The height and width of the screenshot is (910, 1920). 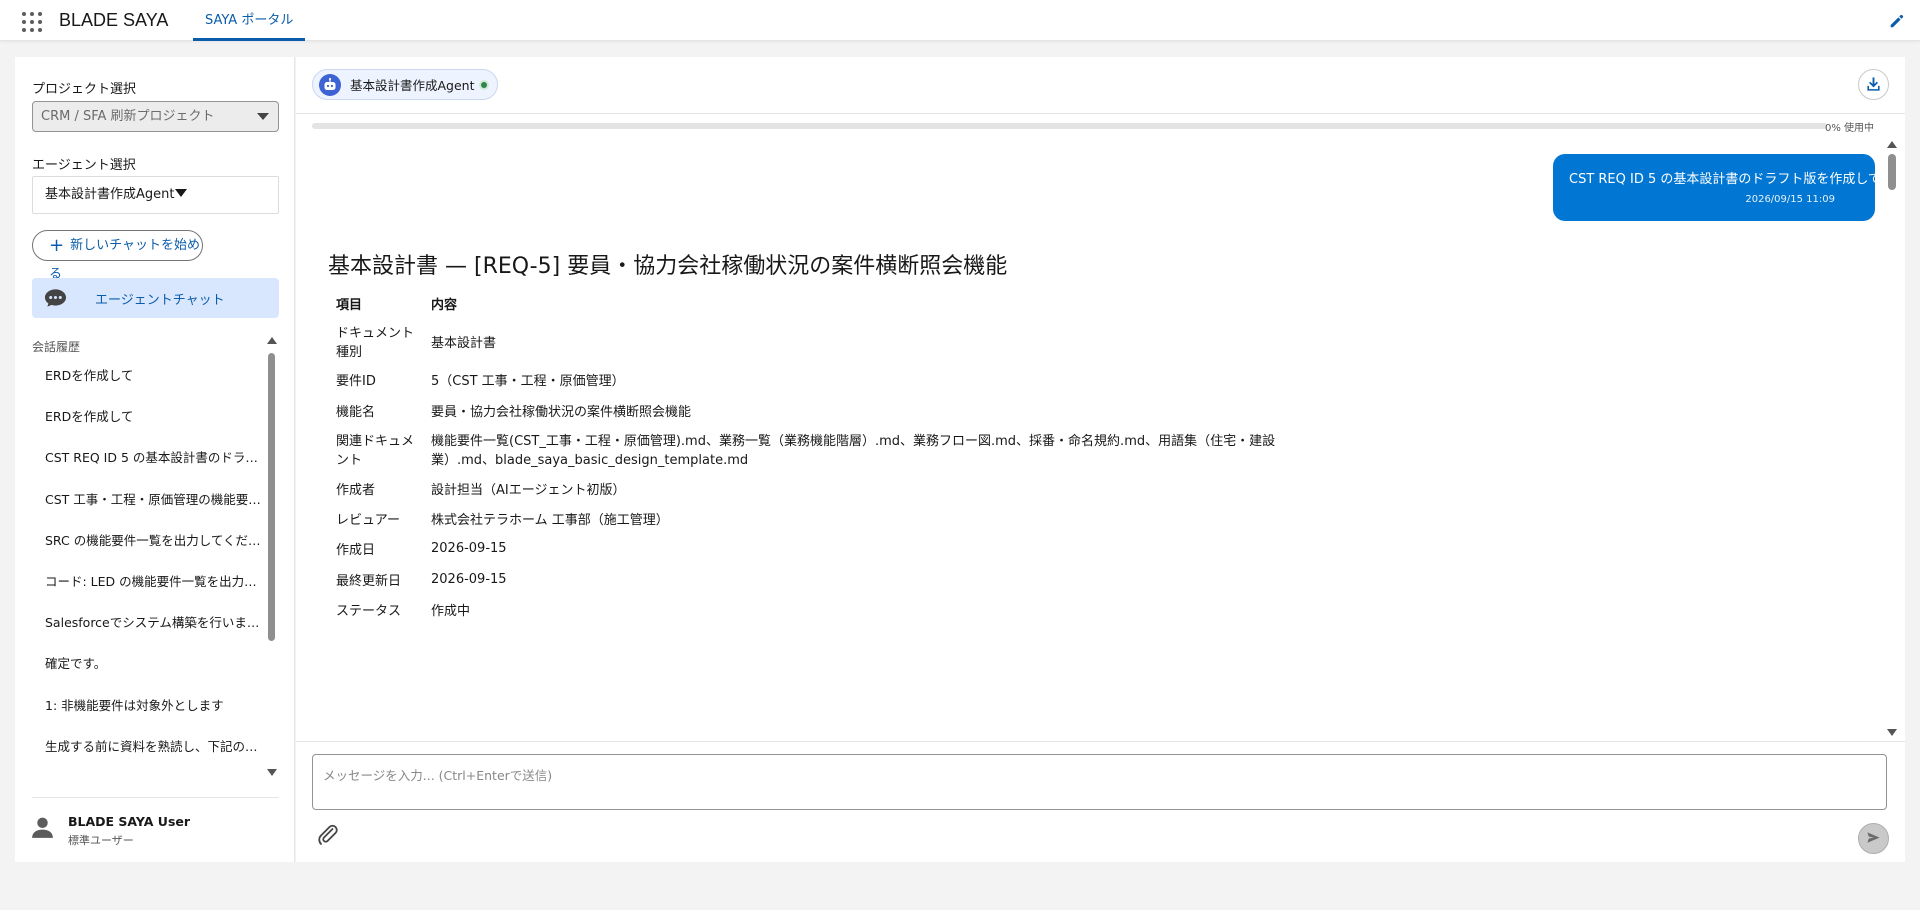 I want to click on user-role: 標準ユーザー, so click(x=101, y=840).